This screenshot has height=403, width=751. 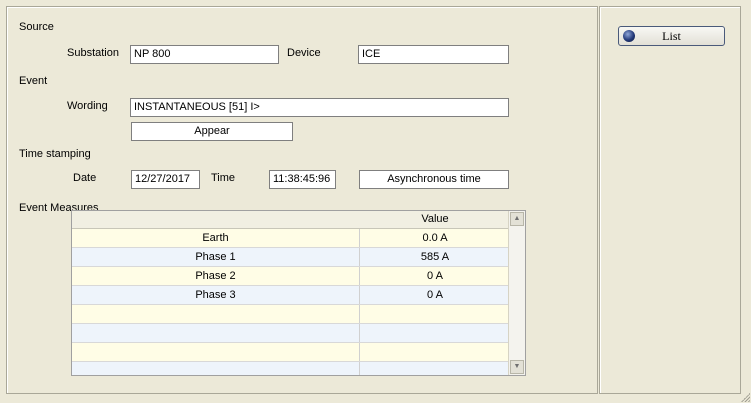 I want to click on source-section-title: Source, so click(x=36, y=27).